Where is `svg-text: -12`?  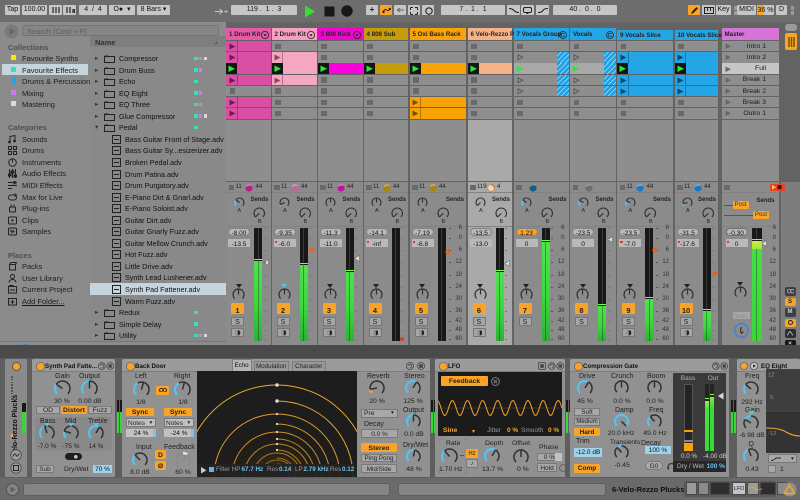
svg-text: -12 is located at coordinates (772, 434).